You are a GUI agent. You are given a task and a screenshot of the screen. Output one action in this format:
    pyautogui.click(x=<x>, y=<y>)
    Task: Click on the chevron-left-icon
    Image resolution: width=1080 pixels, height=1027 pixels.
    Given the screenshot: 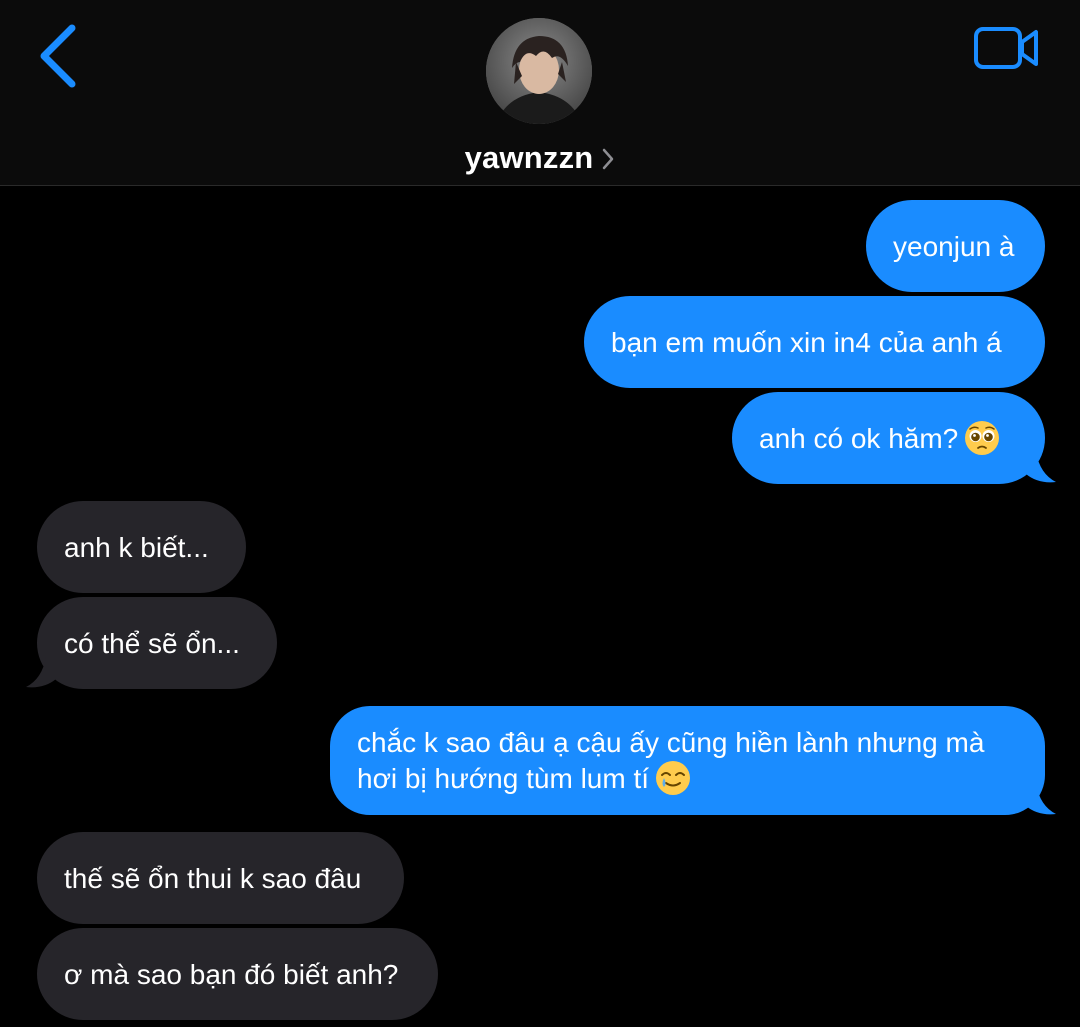 What is the action you would take?
    pyautogui.click(x=58, y=56)
    